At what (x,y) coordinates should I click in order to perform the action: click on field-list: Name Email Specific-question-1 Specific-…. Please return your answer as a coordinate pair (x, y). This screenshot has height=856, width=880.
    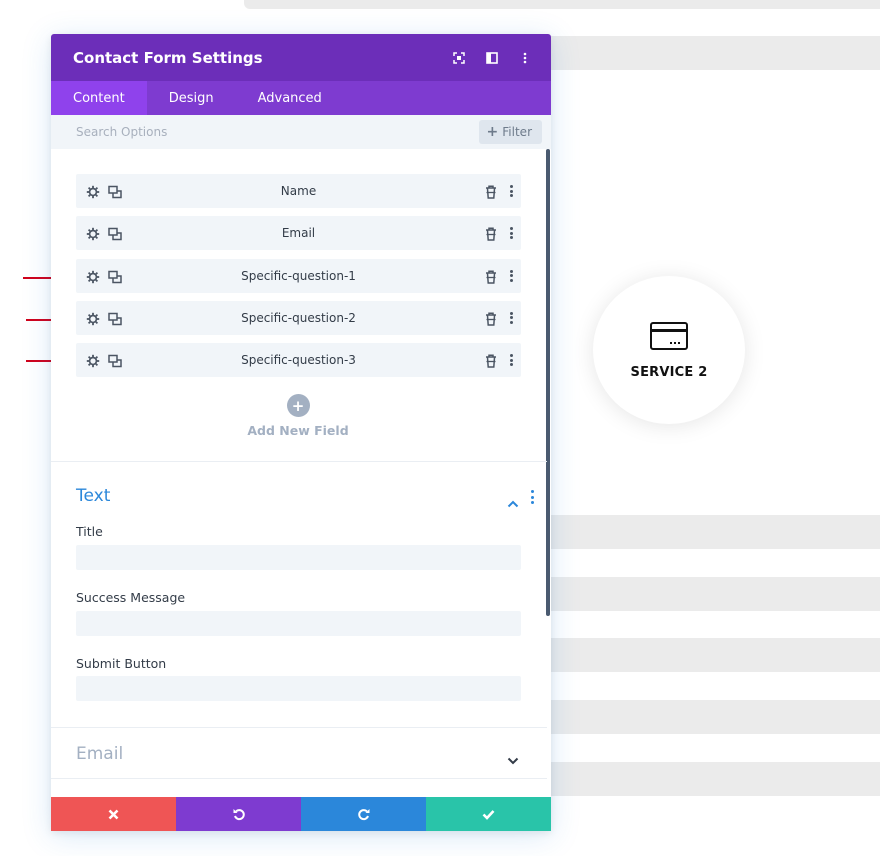
    Looking at the image, I should click on (298, 279).